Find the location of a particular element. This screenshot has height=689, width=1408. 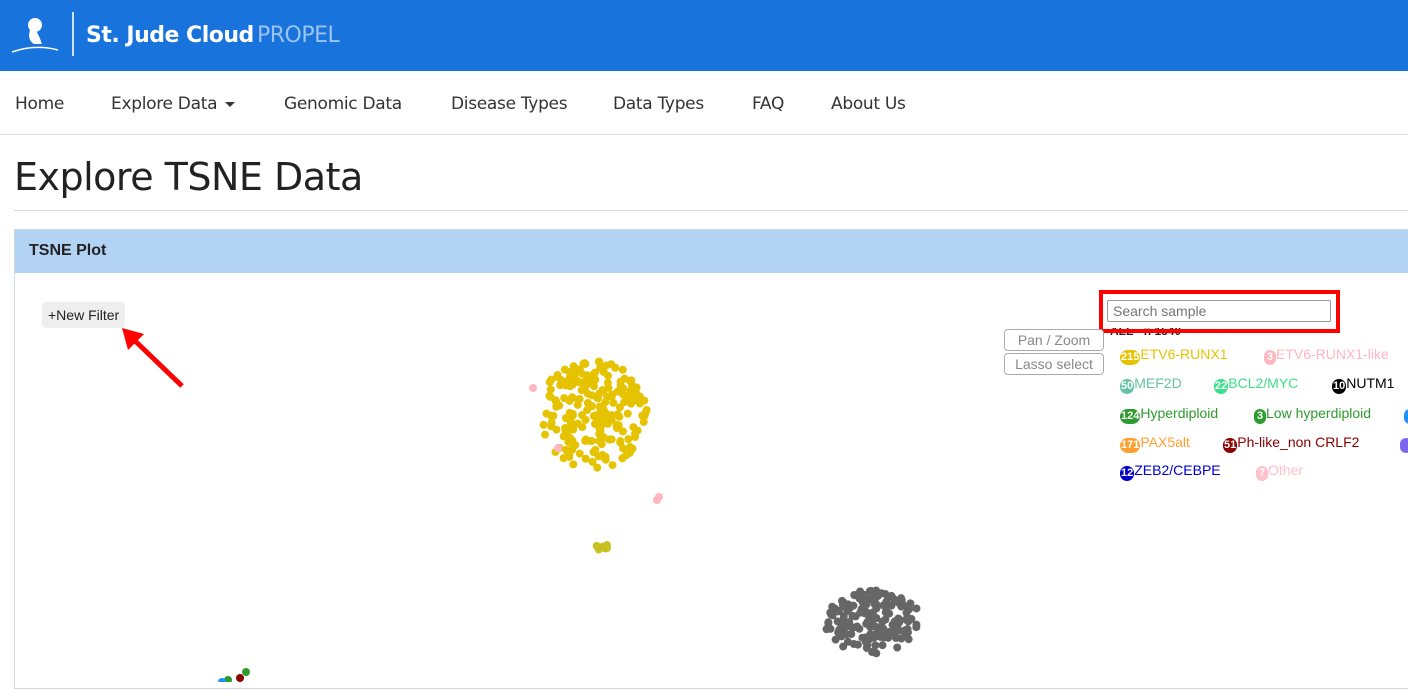

nav-data-types: Data Types is located at coordinates (658, 104).